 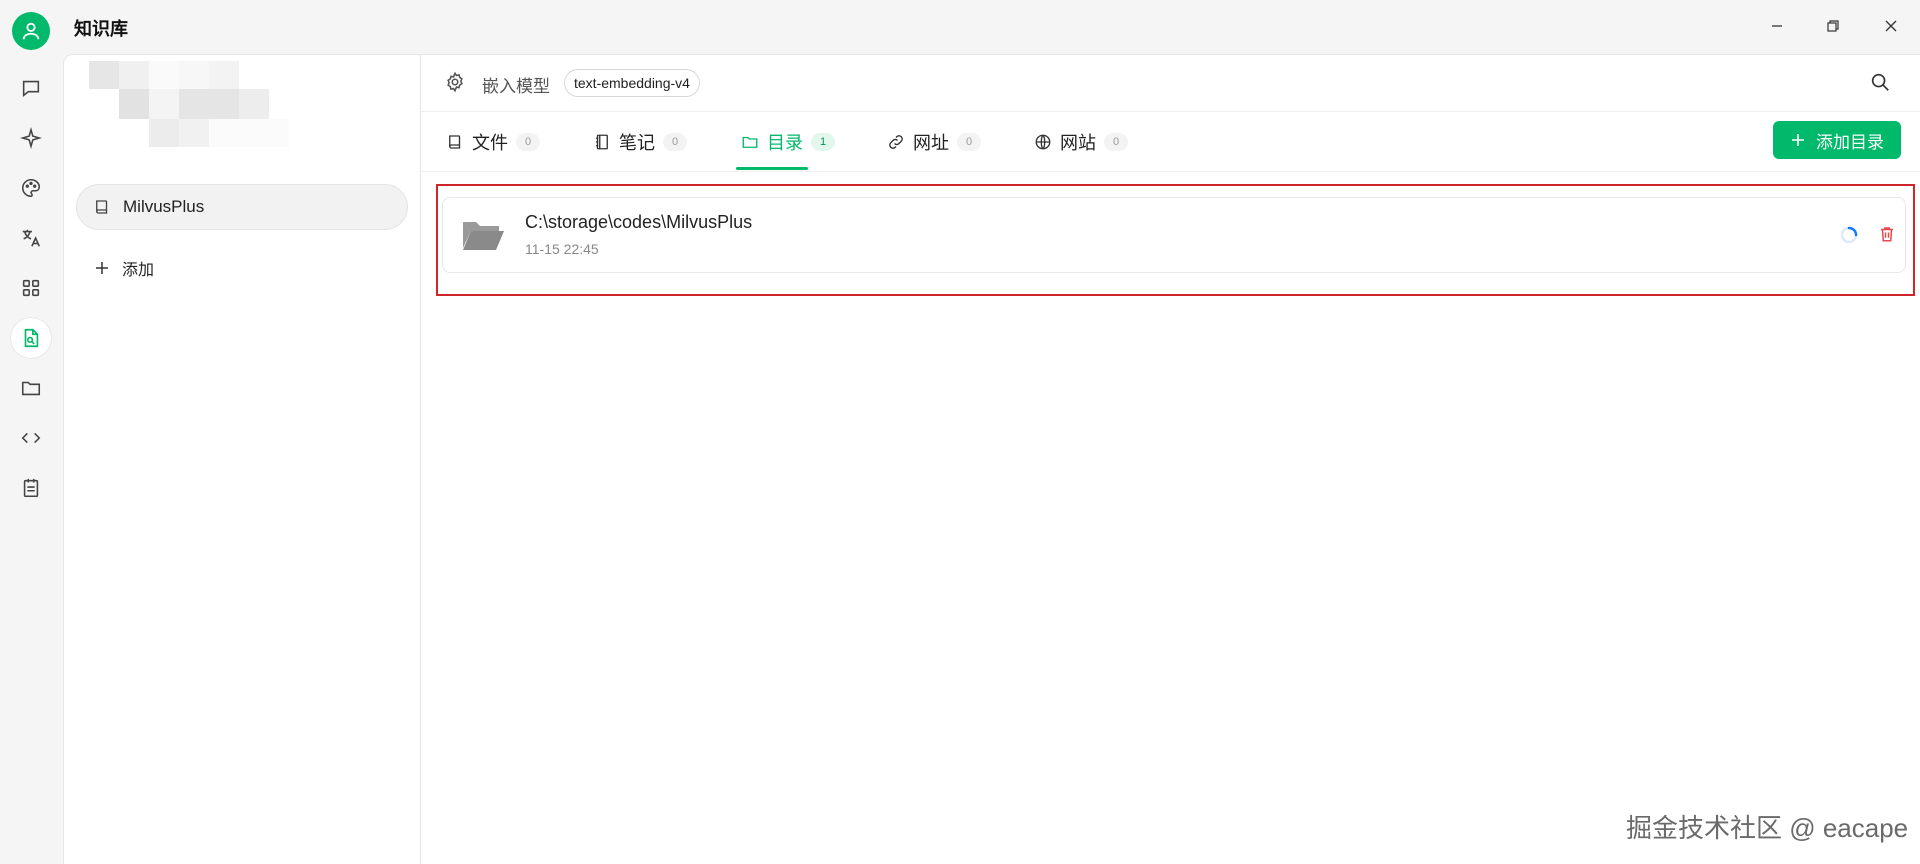 What do you see at coordinates (1043, 142) in the screenshot?
I see `globe-icon` at bounding box center [1043, 142].